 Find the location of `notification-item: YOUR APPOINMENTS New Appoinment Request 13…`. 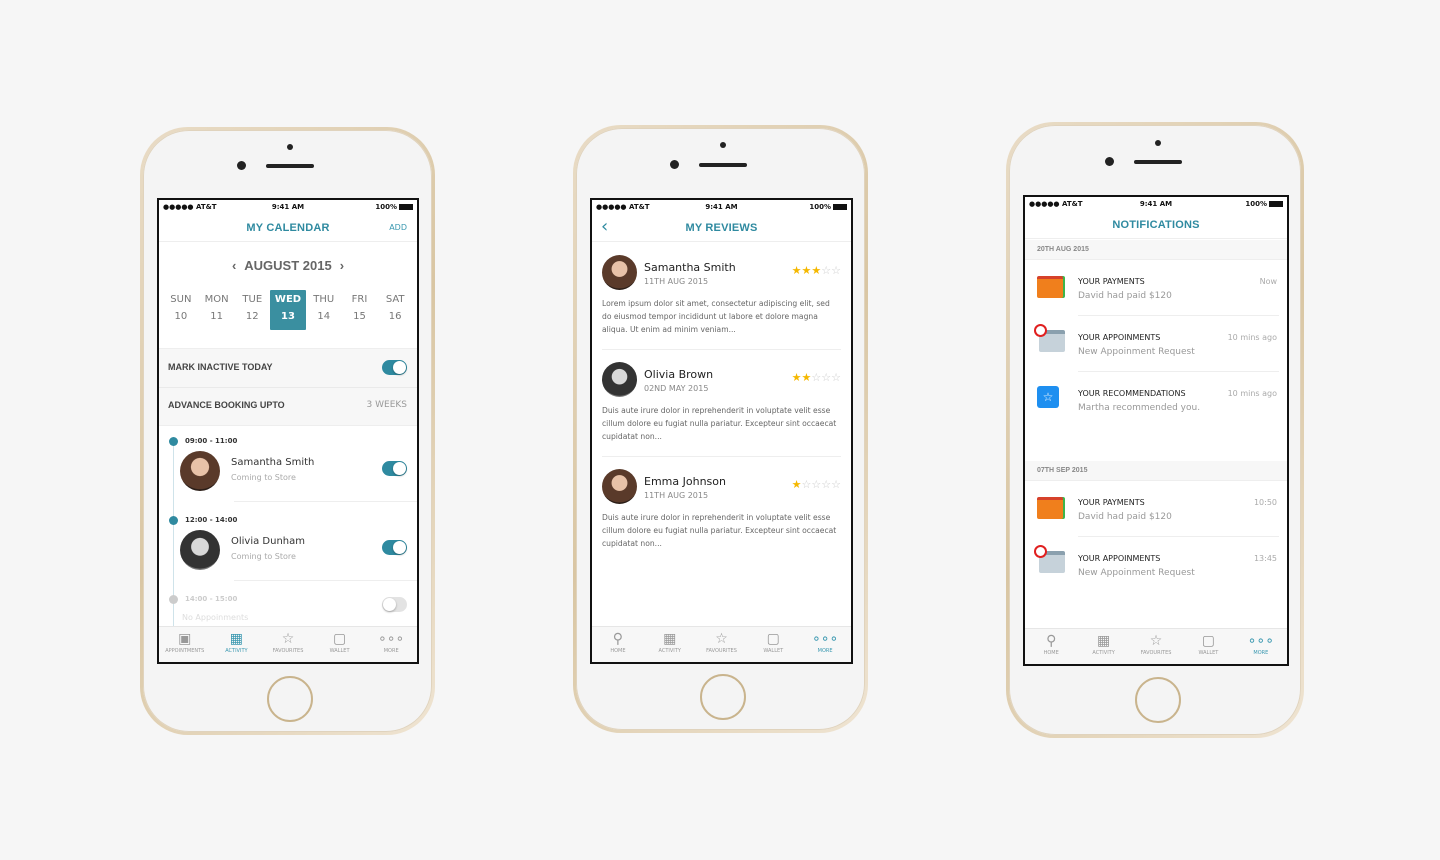

notification-item: YOUR APPOINMENTS New Appoinment Request 13… is located at coordinates (1156, 565).